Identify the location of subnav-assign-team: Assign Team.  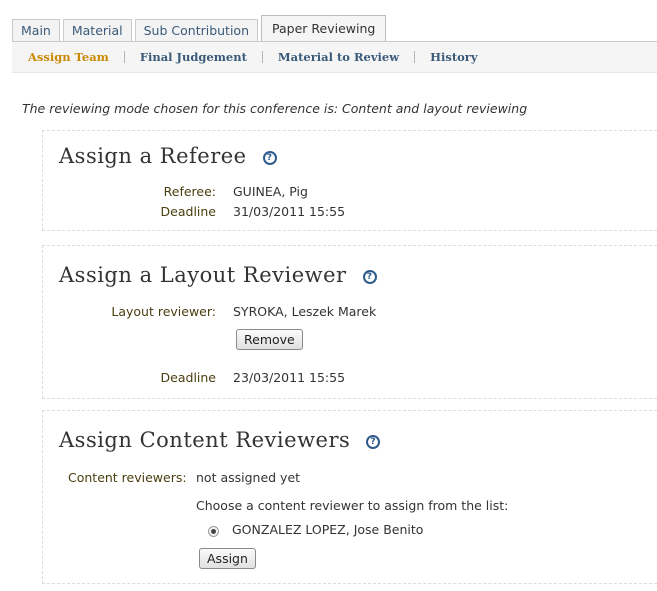
(76, 57).